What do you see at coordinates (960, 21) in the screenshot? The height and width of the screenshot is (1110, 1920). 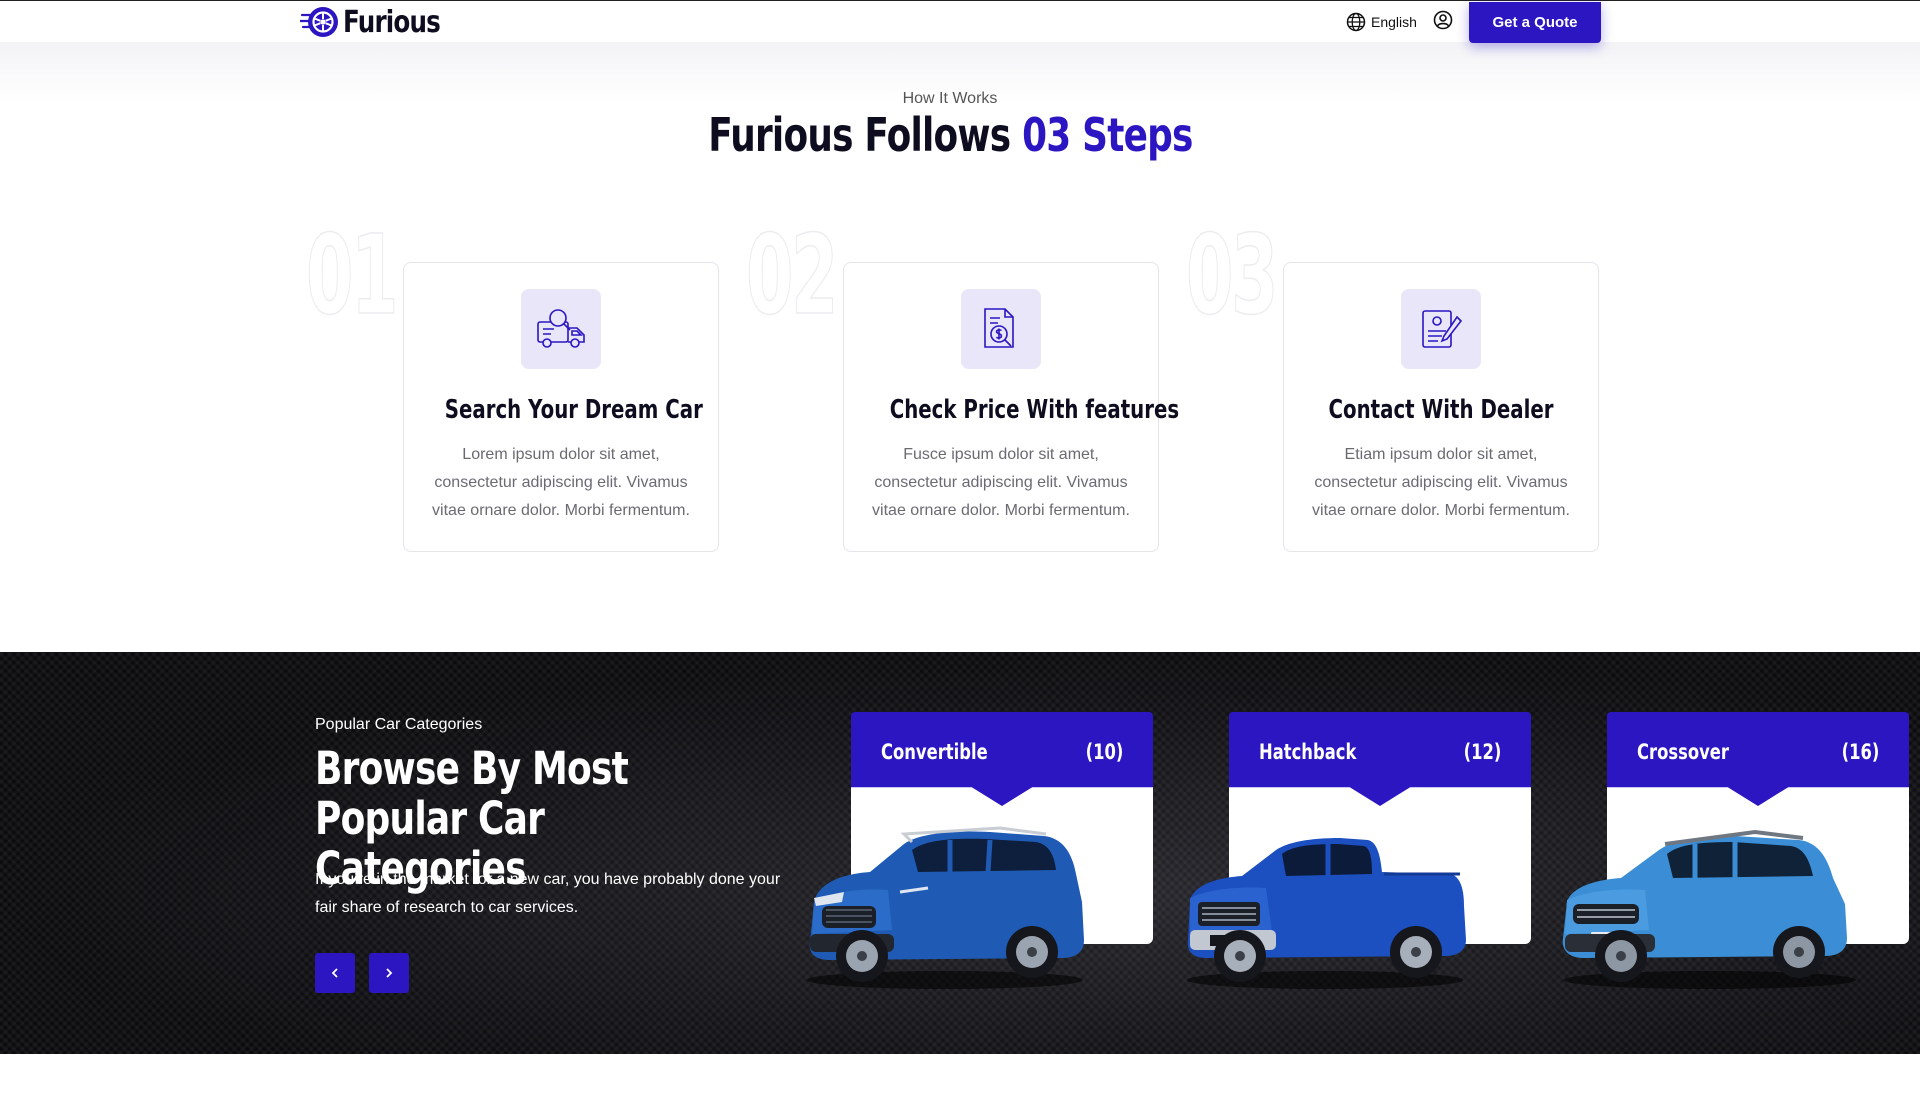 I see `site-header: Furious English Get a Quote` at bounding box center [960, 21].